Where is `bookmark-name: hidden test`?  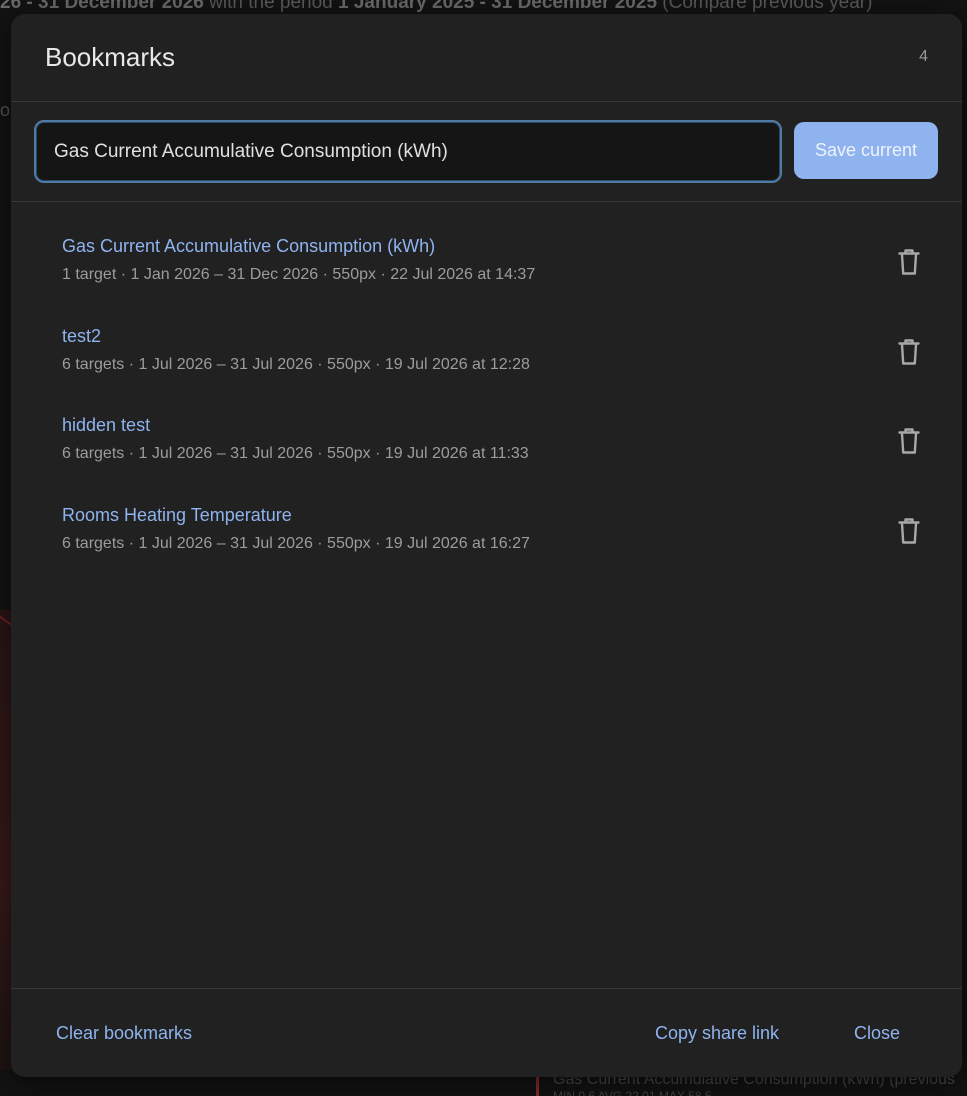
bookmark-name: hidden test is located at coordinates (106, 425).